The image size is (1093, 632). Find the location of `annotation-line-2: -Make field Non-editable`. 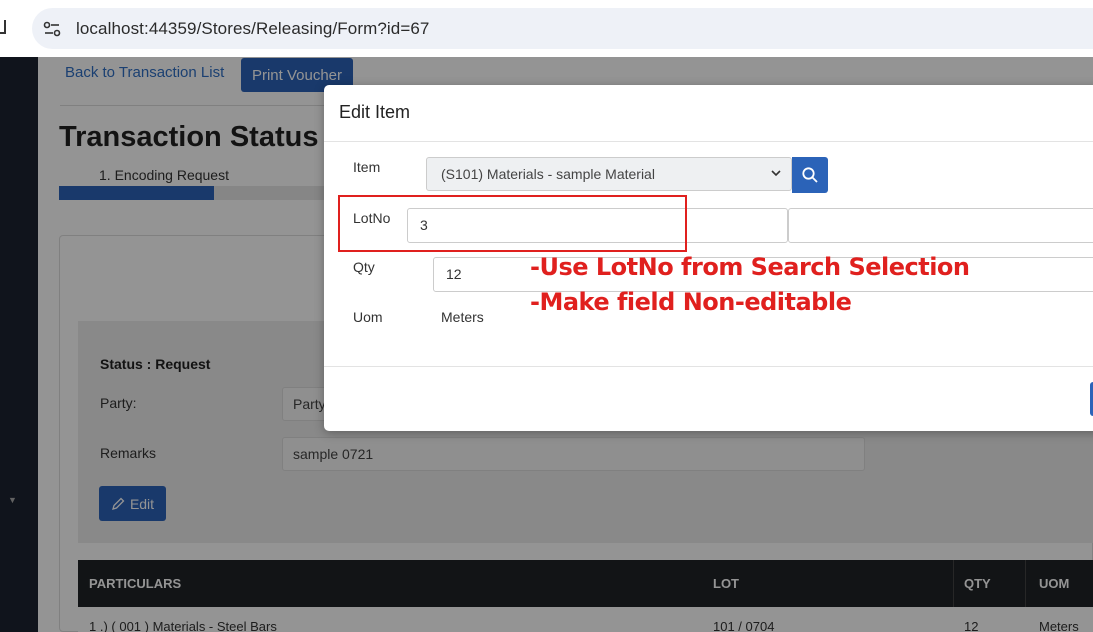

annotation-line-2: -Make field Non-editable is located at coordinates (691, 302).